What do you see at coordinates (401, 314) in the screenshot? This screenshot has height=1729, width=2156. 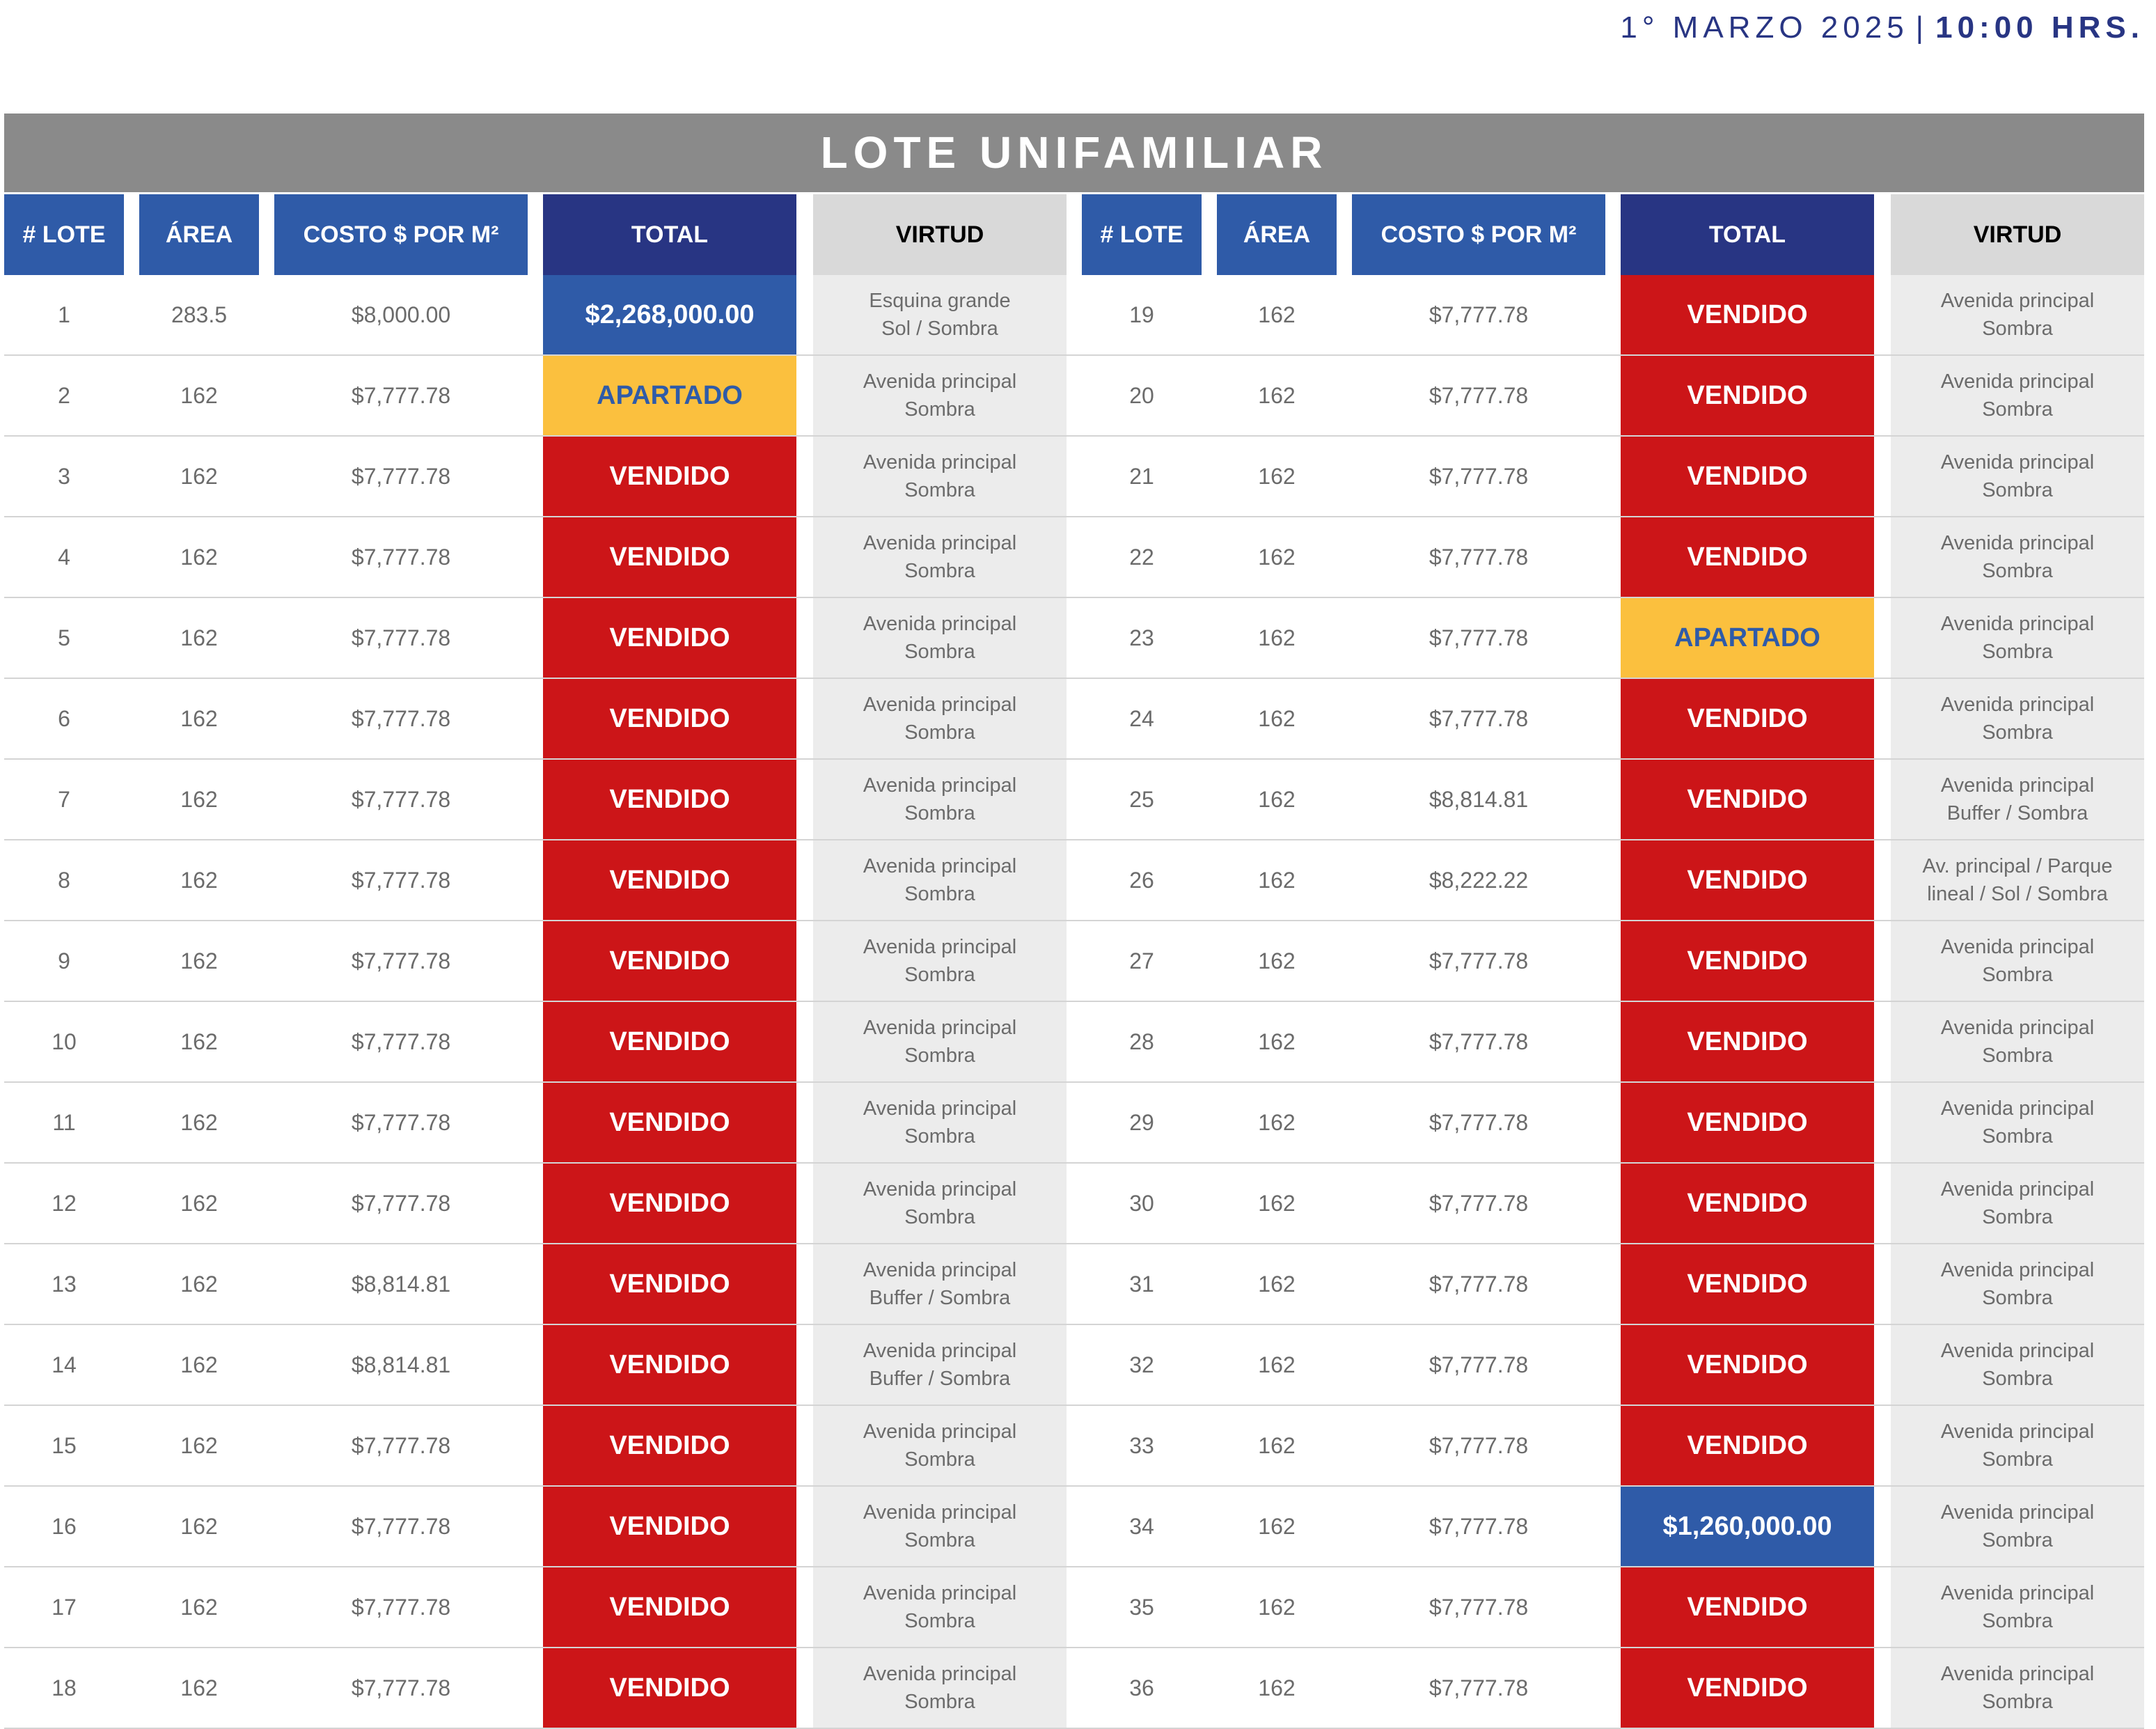 I see `costo-cell: $8,000.00` at bounding box center [401, 314].